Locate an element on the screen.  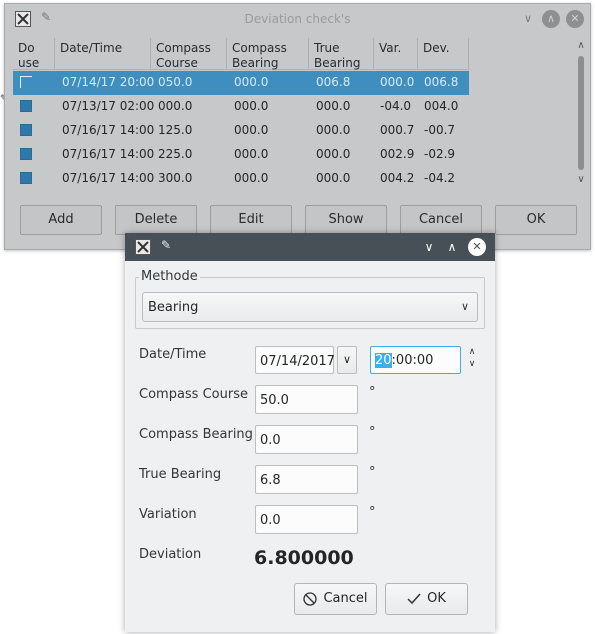
calendar-dropdown-button: ∨ is located at coordinates (347, 360).